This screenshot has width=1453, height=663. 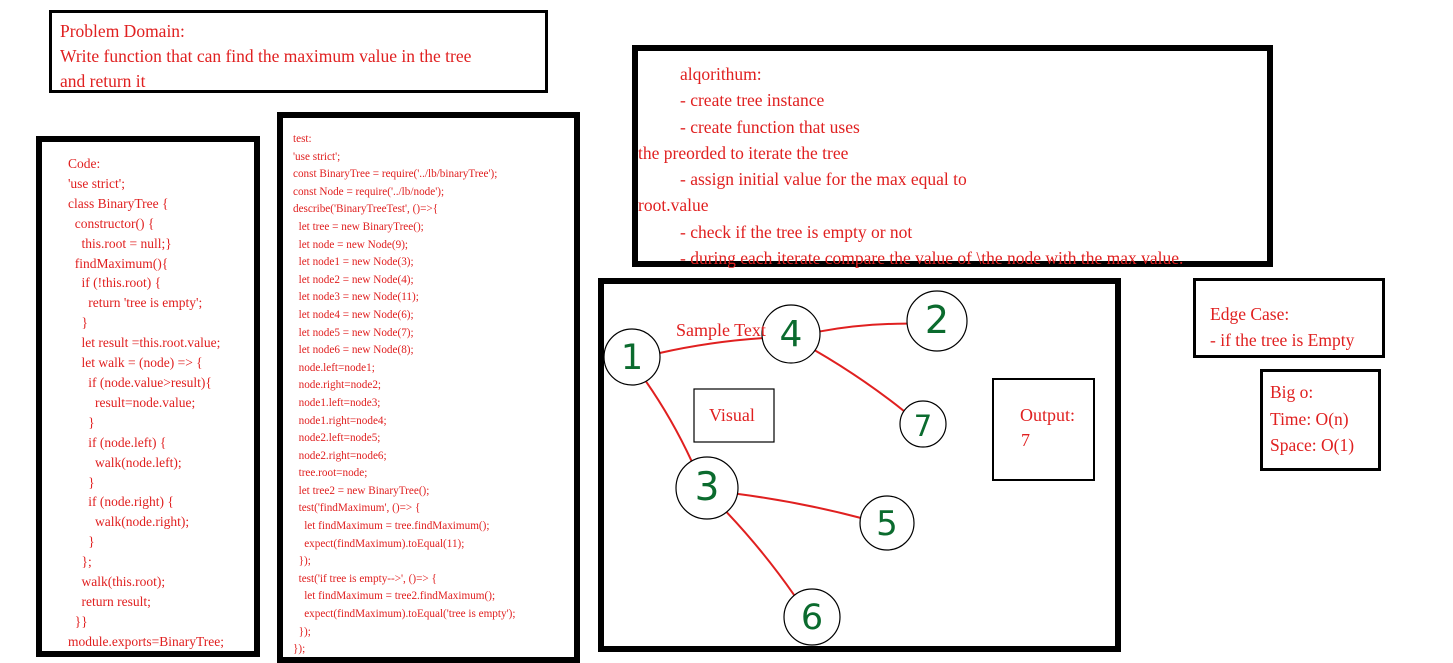 I want to click on tree-node-2: 2, so click(x=937, y=321).